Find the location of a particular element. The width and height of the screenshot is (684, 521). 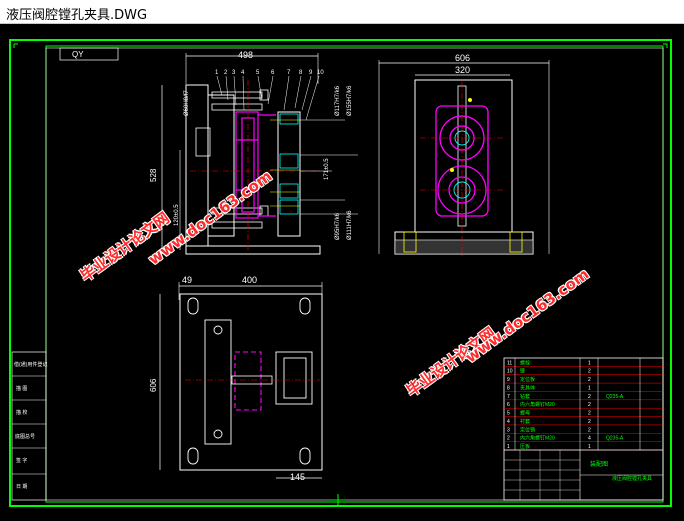

part-number: 6 is located at coordinates (273, 73).